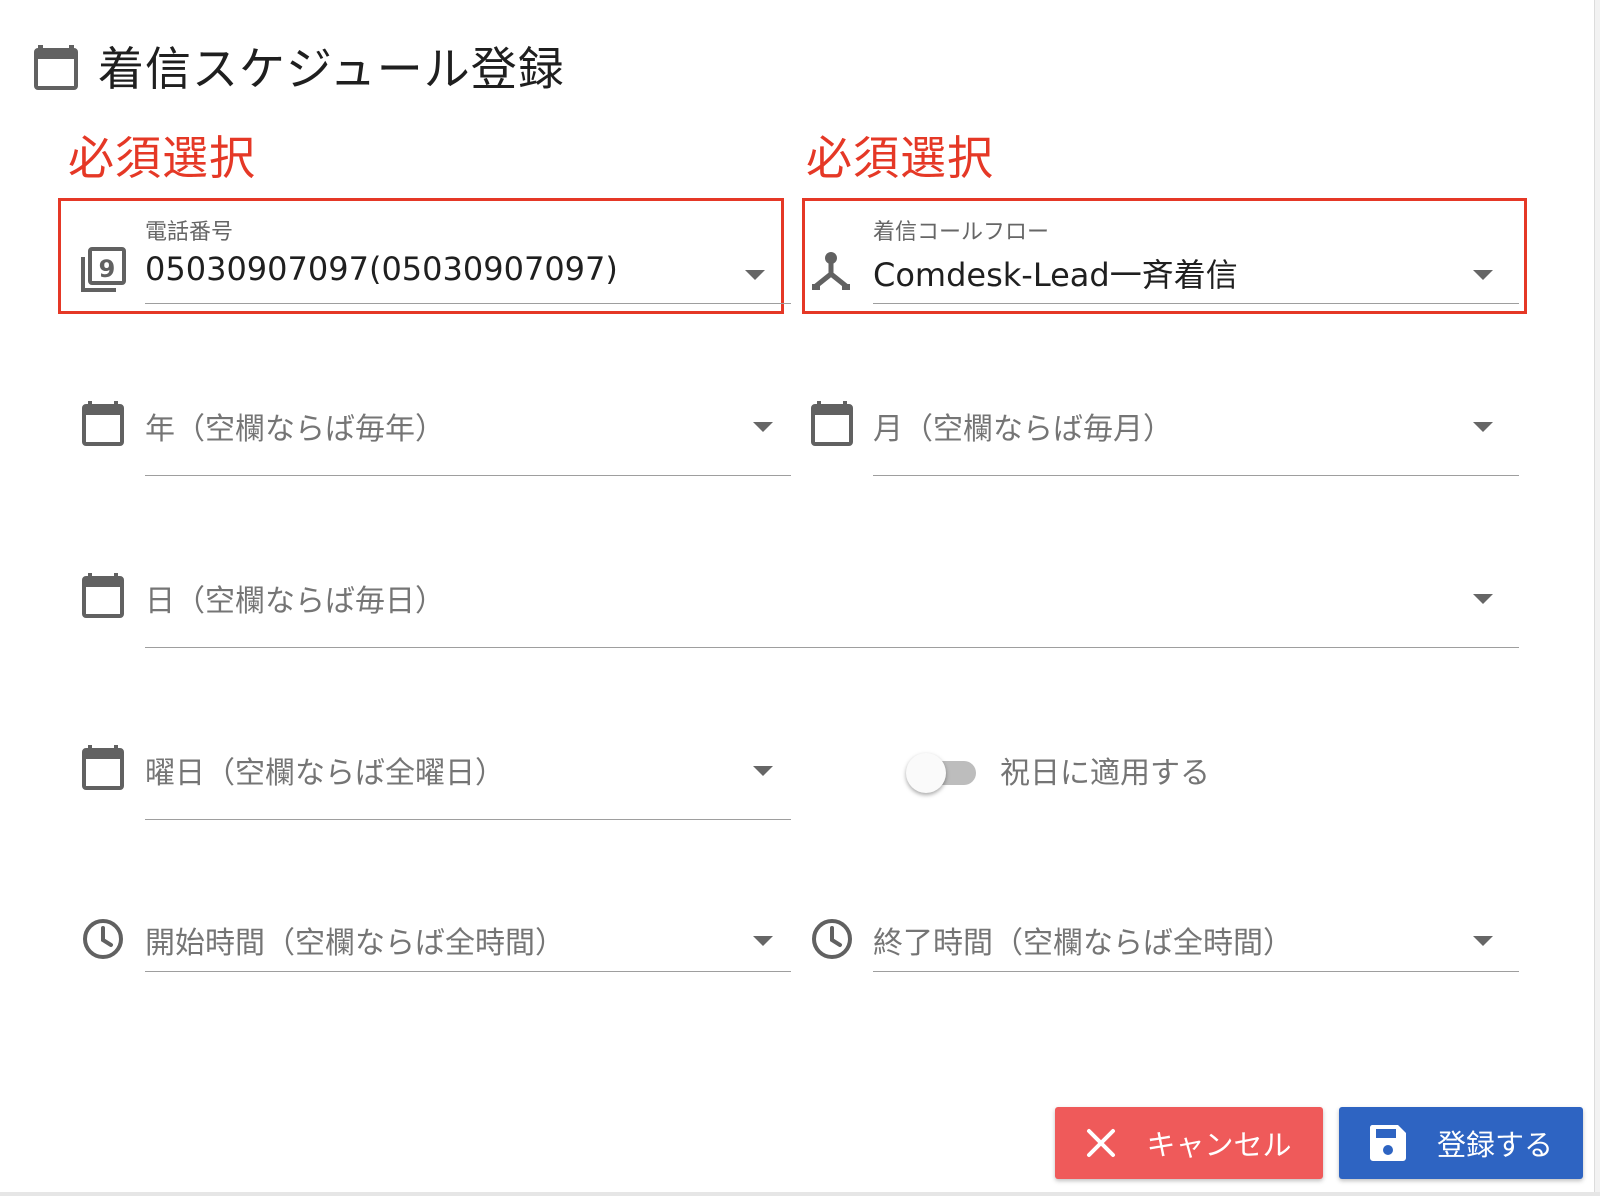 The image size is (1600, 1196). Describe the element at coordinates (1196, 971) in the screenshot. I see `end-time-underline` at that location.